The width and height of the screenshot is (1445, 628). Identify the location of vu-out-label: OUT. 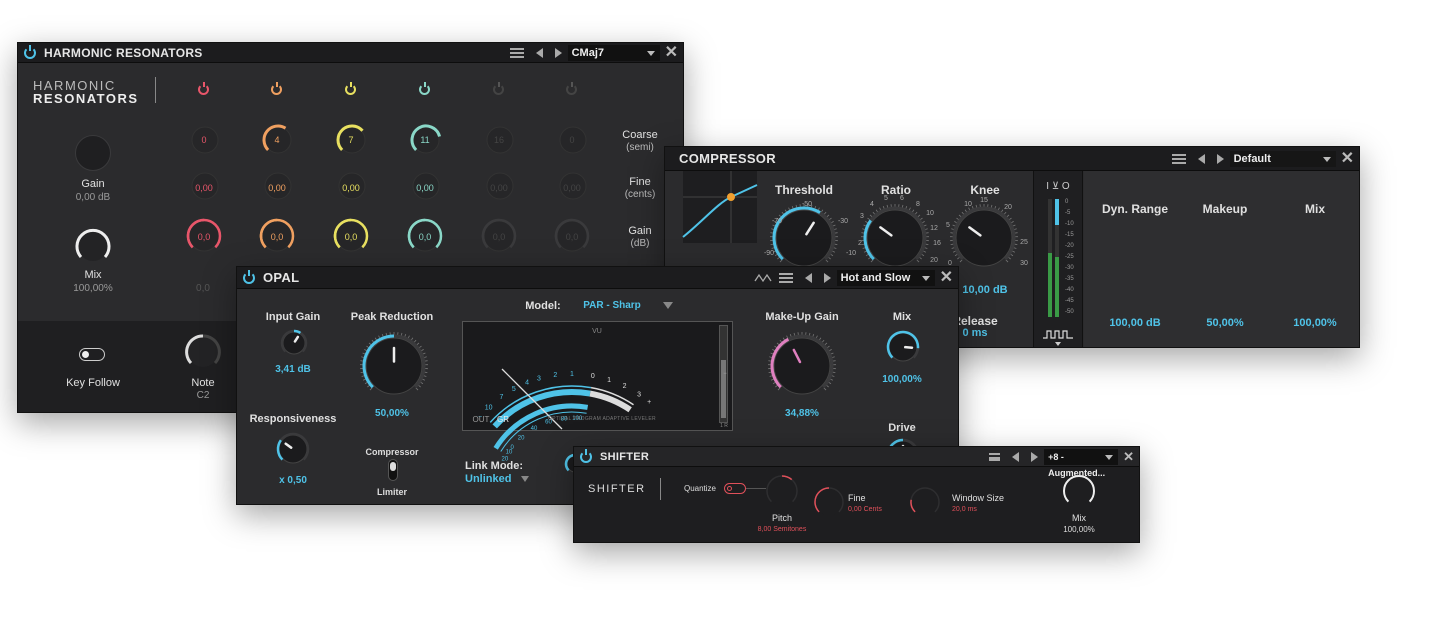
(481, 419).